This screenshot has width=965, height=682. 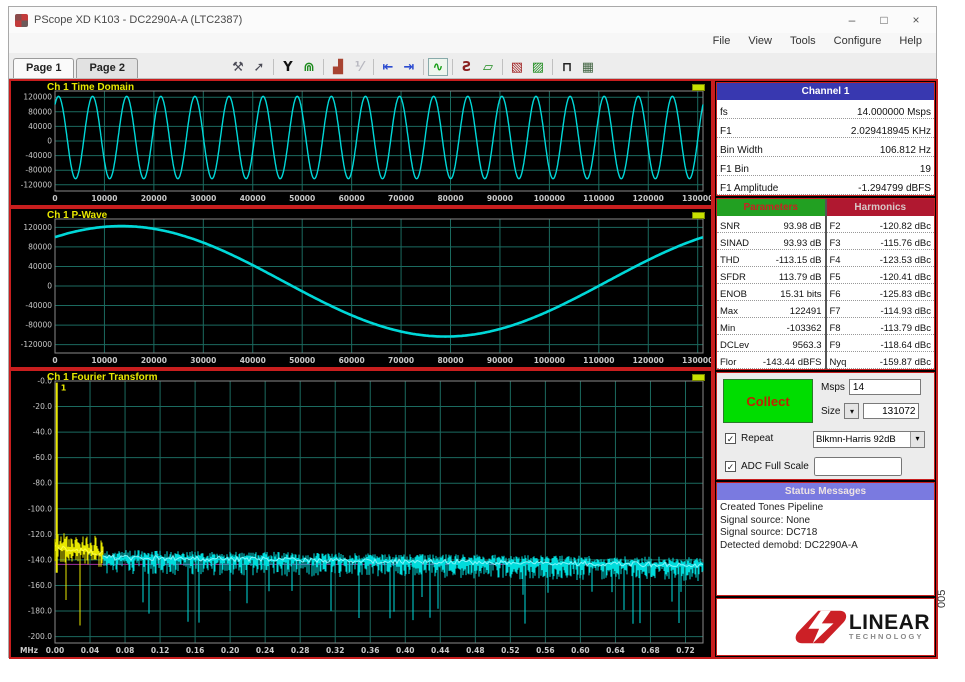 I want to click on square-wave-icon: ⊓, so click(x=567, y=67).